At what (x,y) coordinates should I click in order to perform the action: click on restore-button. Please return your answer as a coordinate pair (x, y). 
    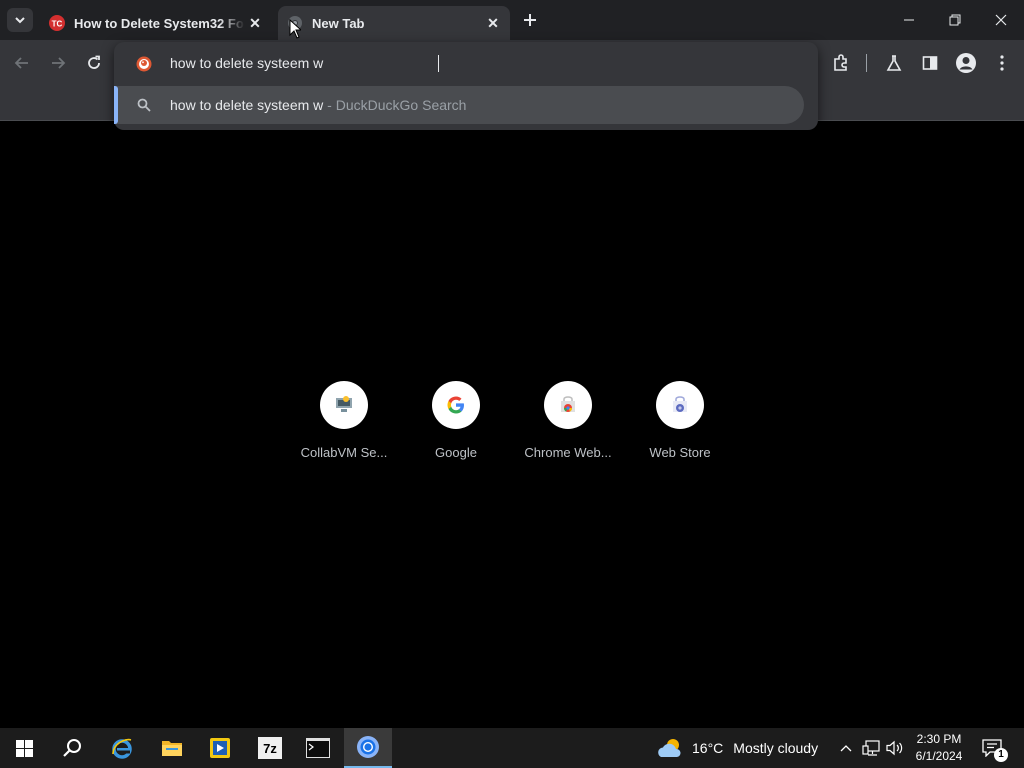
    Looking at the image, I should click on (955, 20).